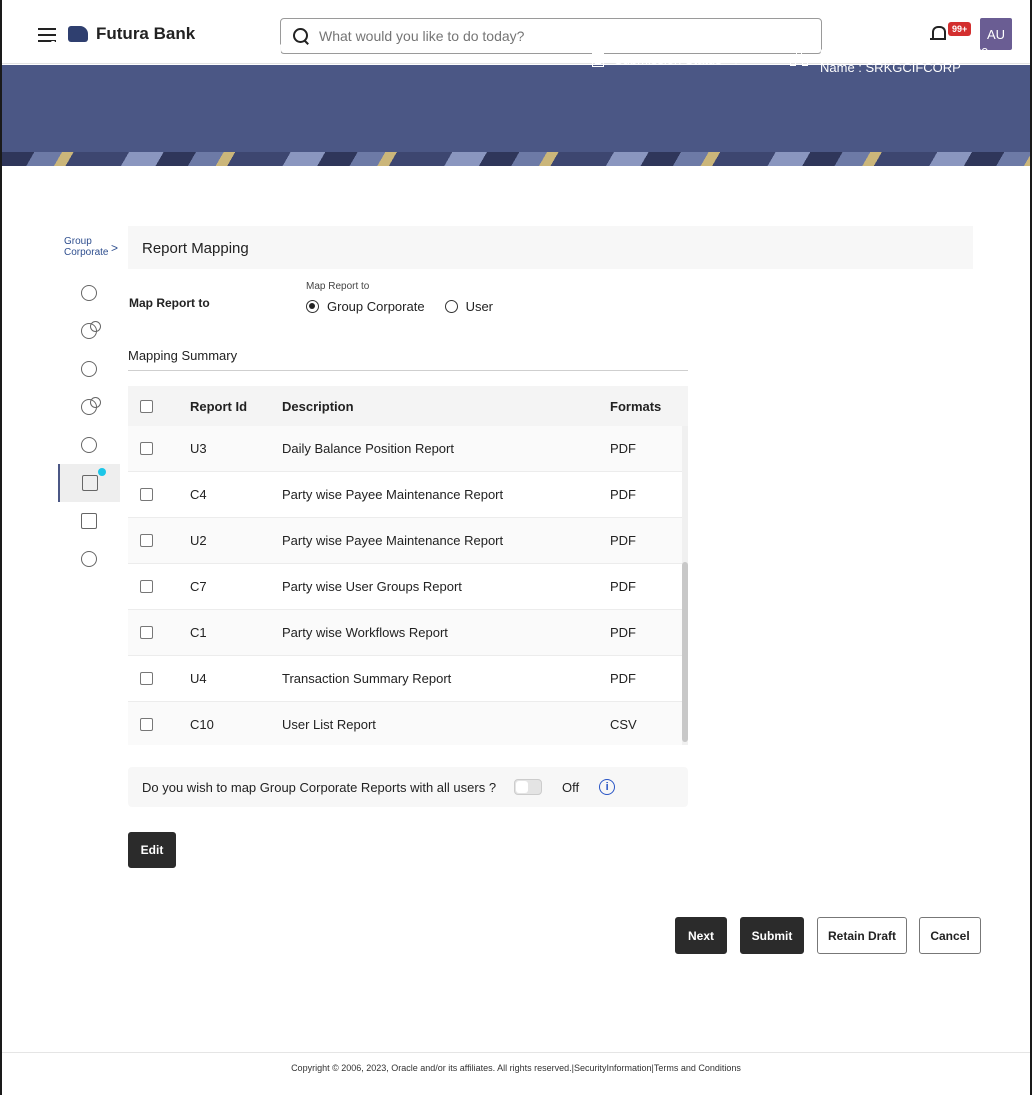 The width and height of the screenshot is (1032, 1095). Describe the element at coordinates (376, 306) in the screenshot. I see `radio-group-corporate-label: Group Corporate` at that location.